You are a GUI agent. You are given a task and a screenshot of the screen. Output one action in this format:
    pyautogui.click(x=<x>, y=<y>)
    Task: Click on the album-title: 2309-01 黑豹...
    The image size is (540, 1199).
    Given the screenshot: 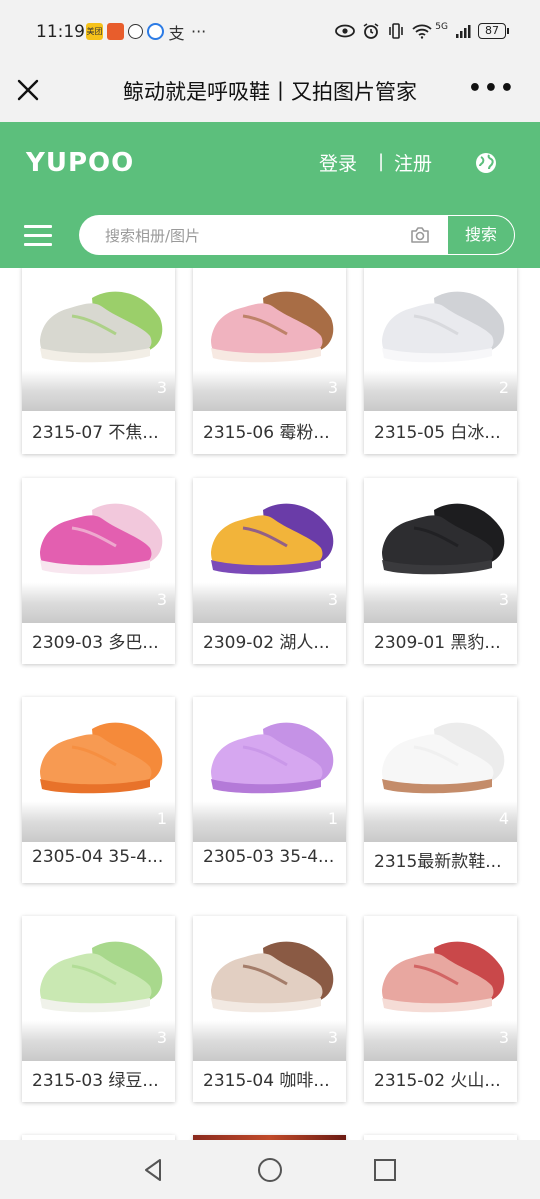 What is the action you would take?
    pyautogui.click(x=442, y=640)
    